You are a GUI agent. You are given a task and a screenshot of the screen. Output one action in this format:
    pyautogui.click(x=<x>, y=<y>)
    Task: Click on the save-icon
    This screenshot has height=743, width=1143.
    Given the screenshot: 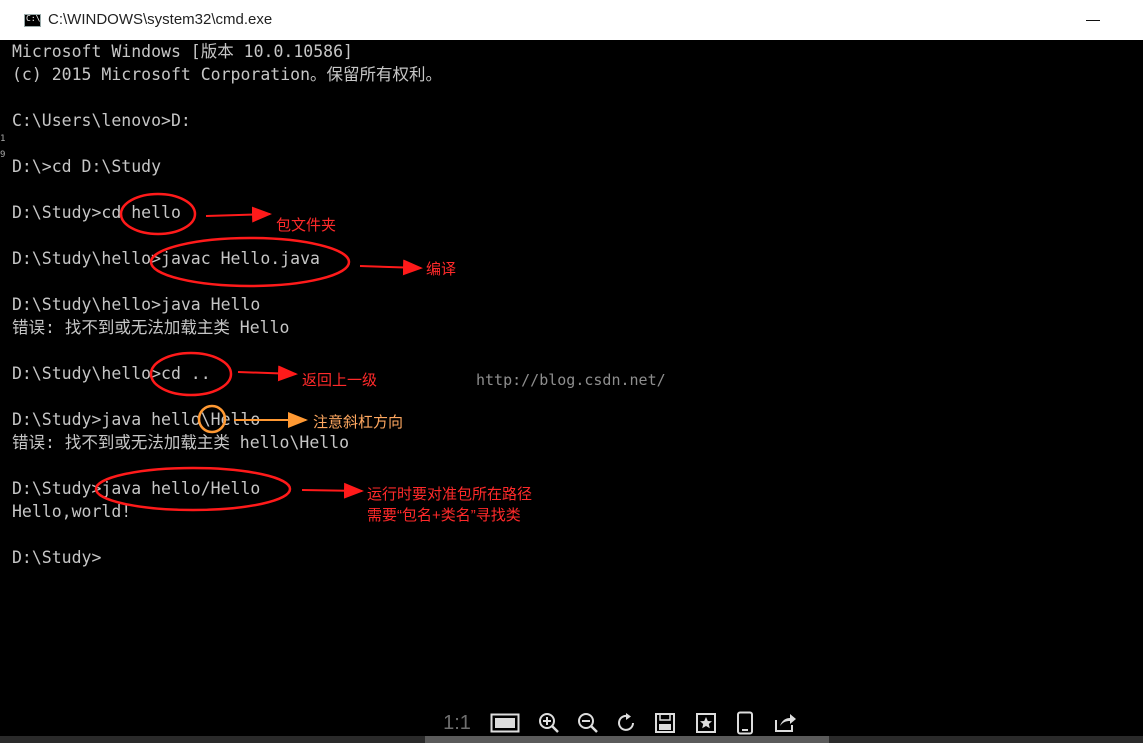 What is the action you would take?
    pyautogui.click(x=665, y=723)
    